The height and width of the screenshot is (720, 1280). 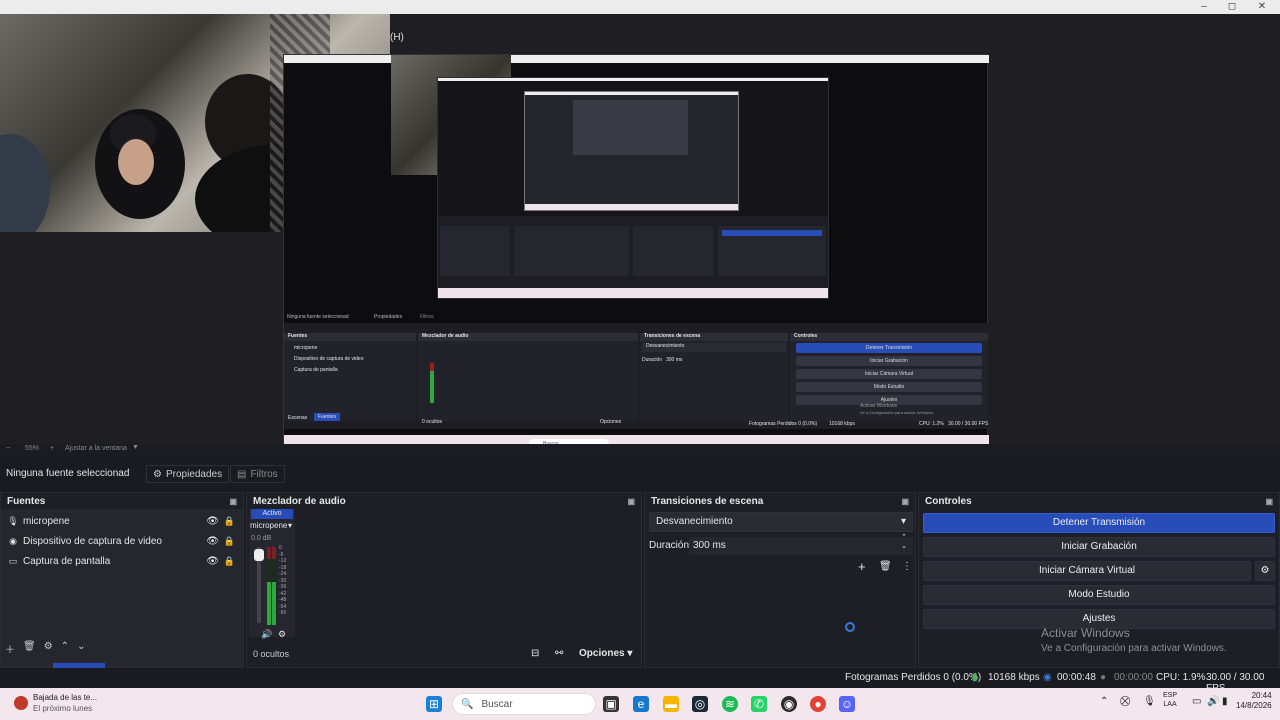 What do you see at coordinates (81, 648) in the screenshot?
I see `chevron-down-icon: ⌄` at bounding box center [81, 648].